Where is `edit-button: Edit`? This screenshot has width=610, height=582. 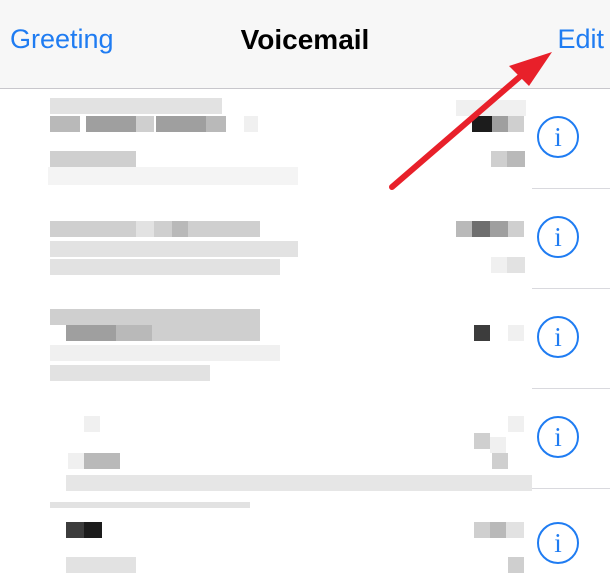 edit-button: Edit is located at coordinates (580, 39).